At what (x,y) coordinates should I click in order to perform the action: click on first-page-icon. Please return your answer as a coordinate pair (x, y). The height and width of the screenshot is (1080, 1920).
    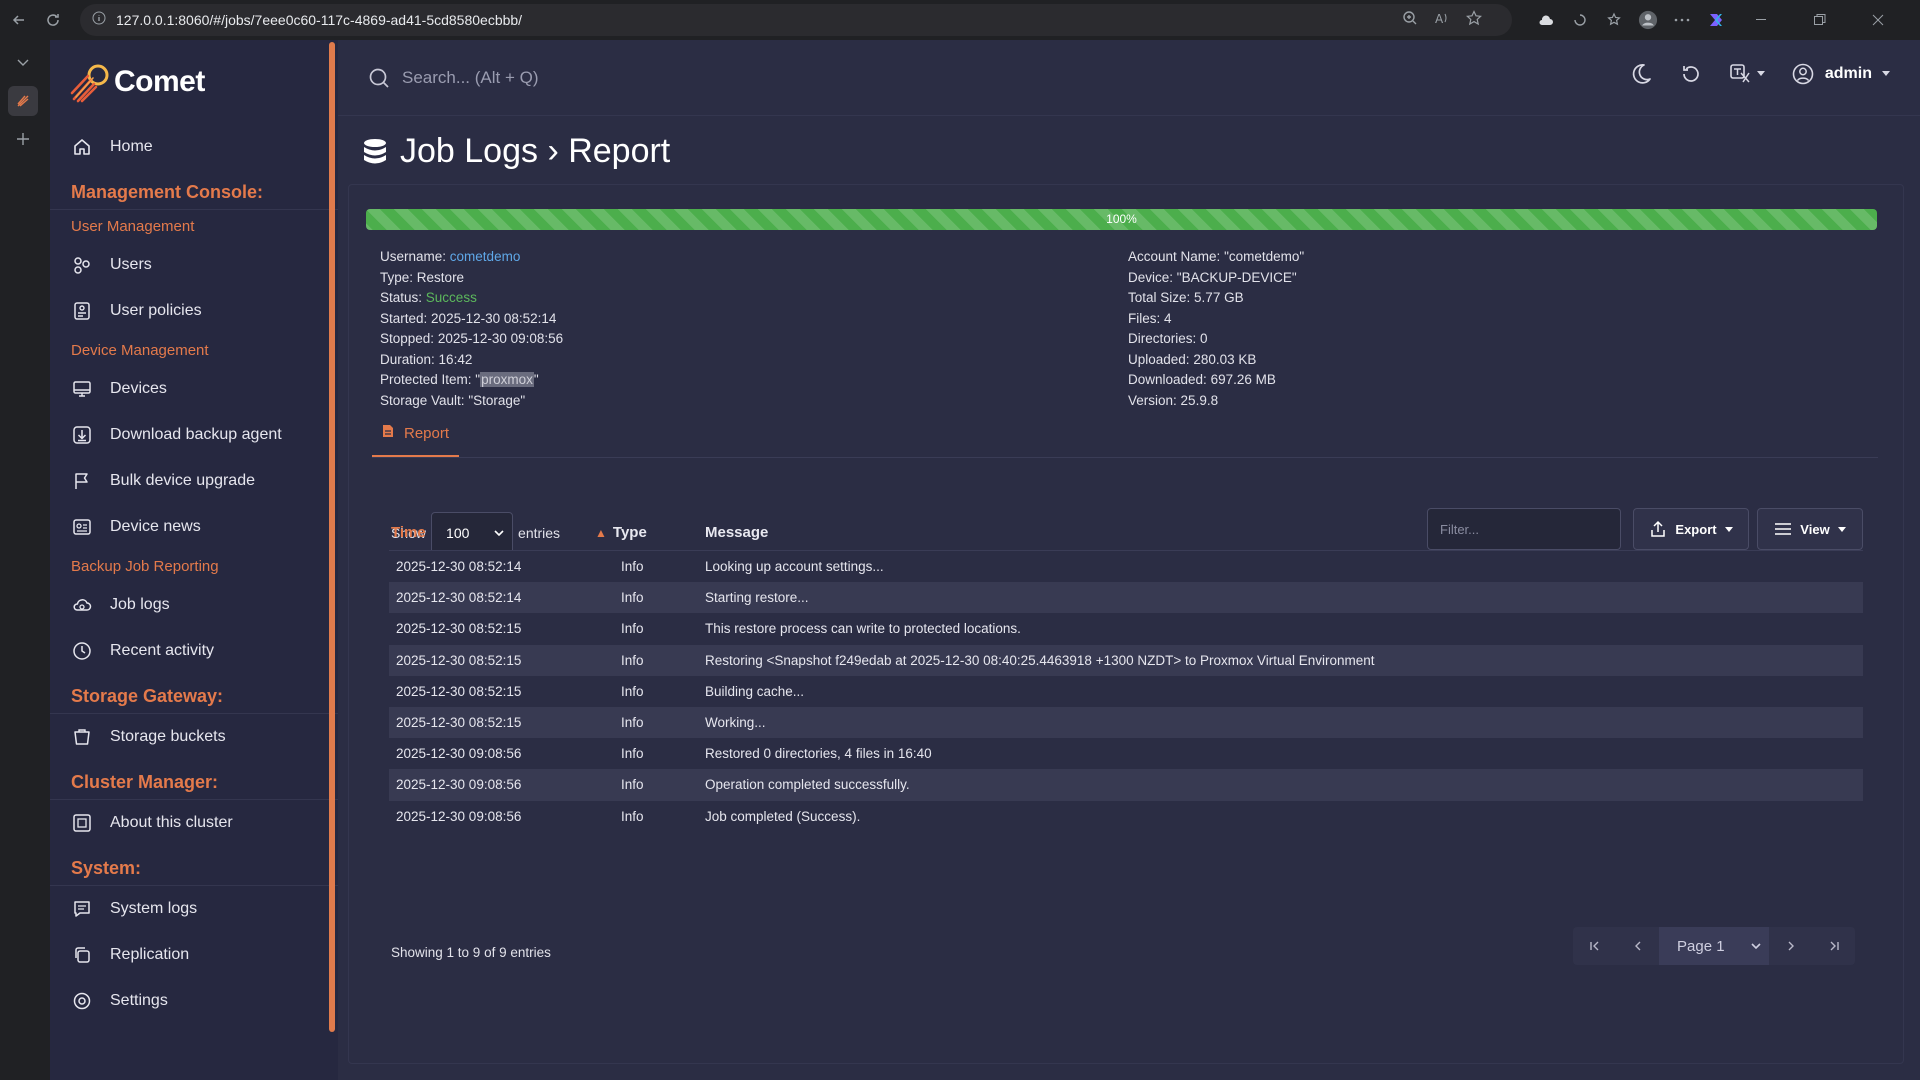
    Looking at the image, I should click on (1594, 946).